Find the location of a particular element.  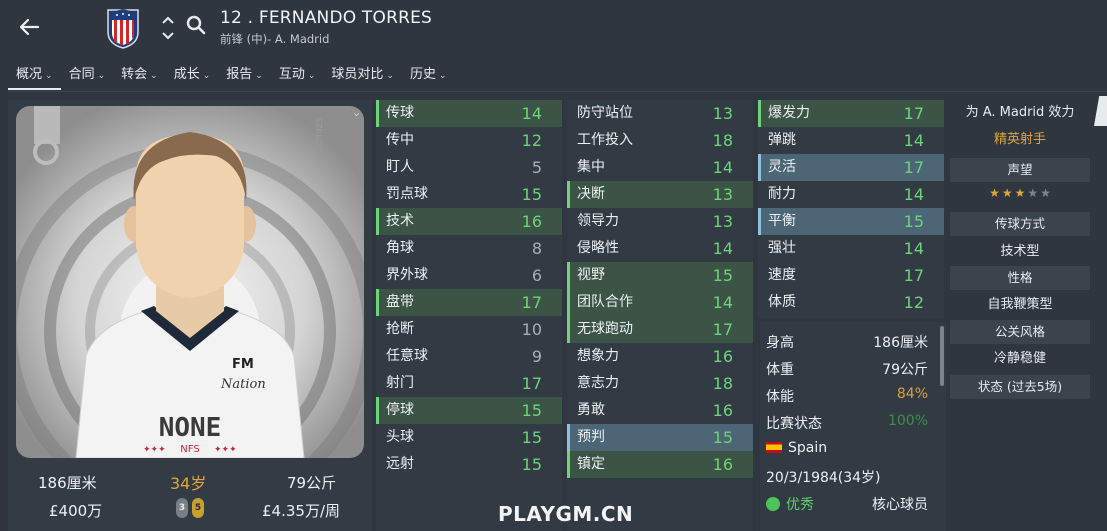

attribute-row: 抢断 10 is located at coordinates (469, 329).